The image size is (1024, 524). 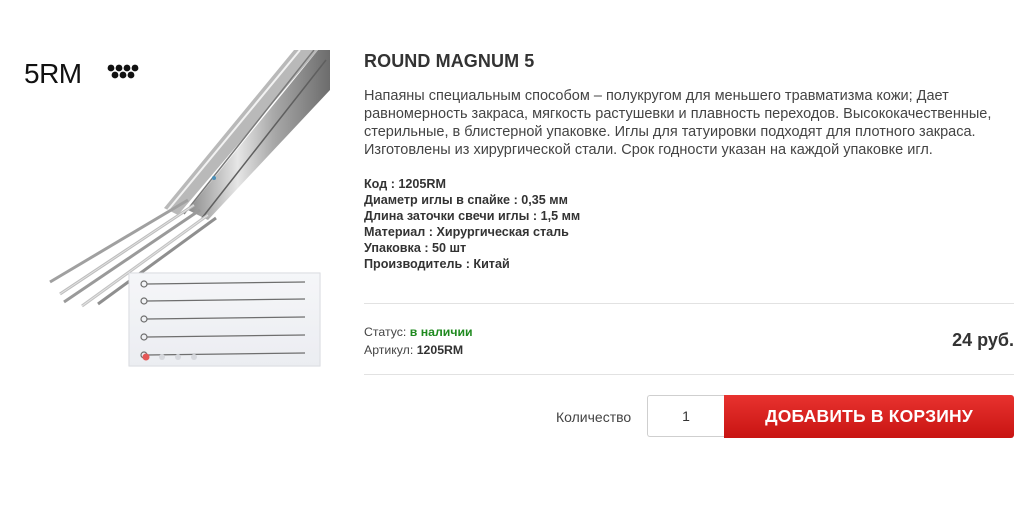 I want to click on quantity-label: Количество, so click(x=594, y=417).